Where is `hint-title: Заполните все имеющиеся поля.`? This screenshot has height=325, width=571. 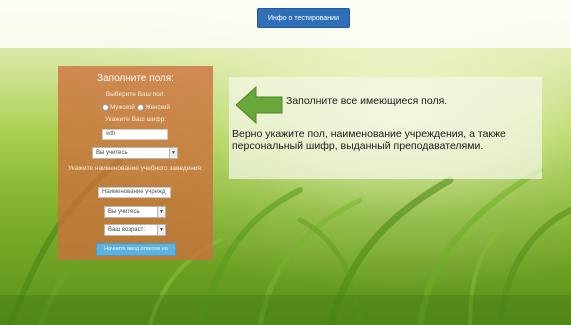 hint-title: Заполните все имеющиеся поля. is located at coordinates (367, 101).